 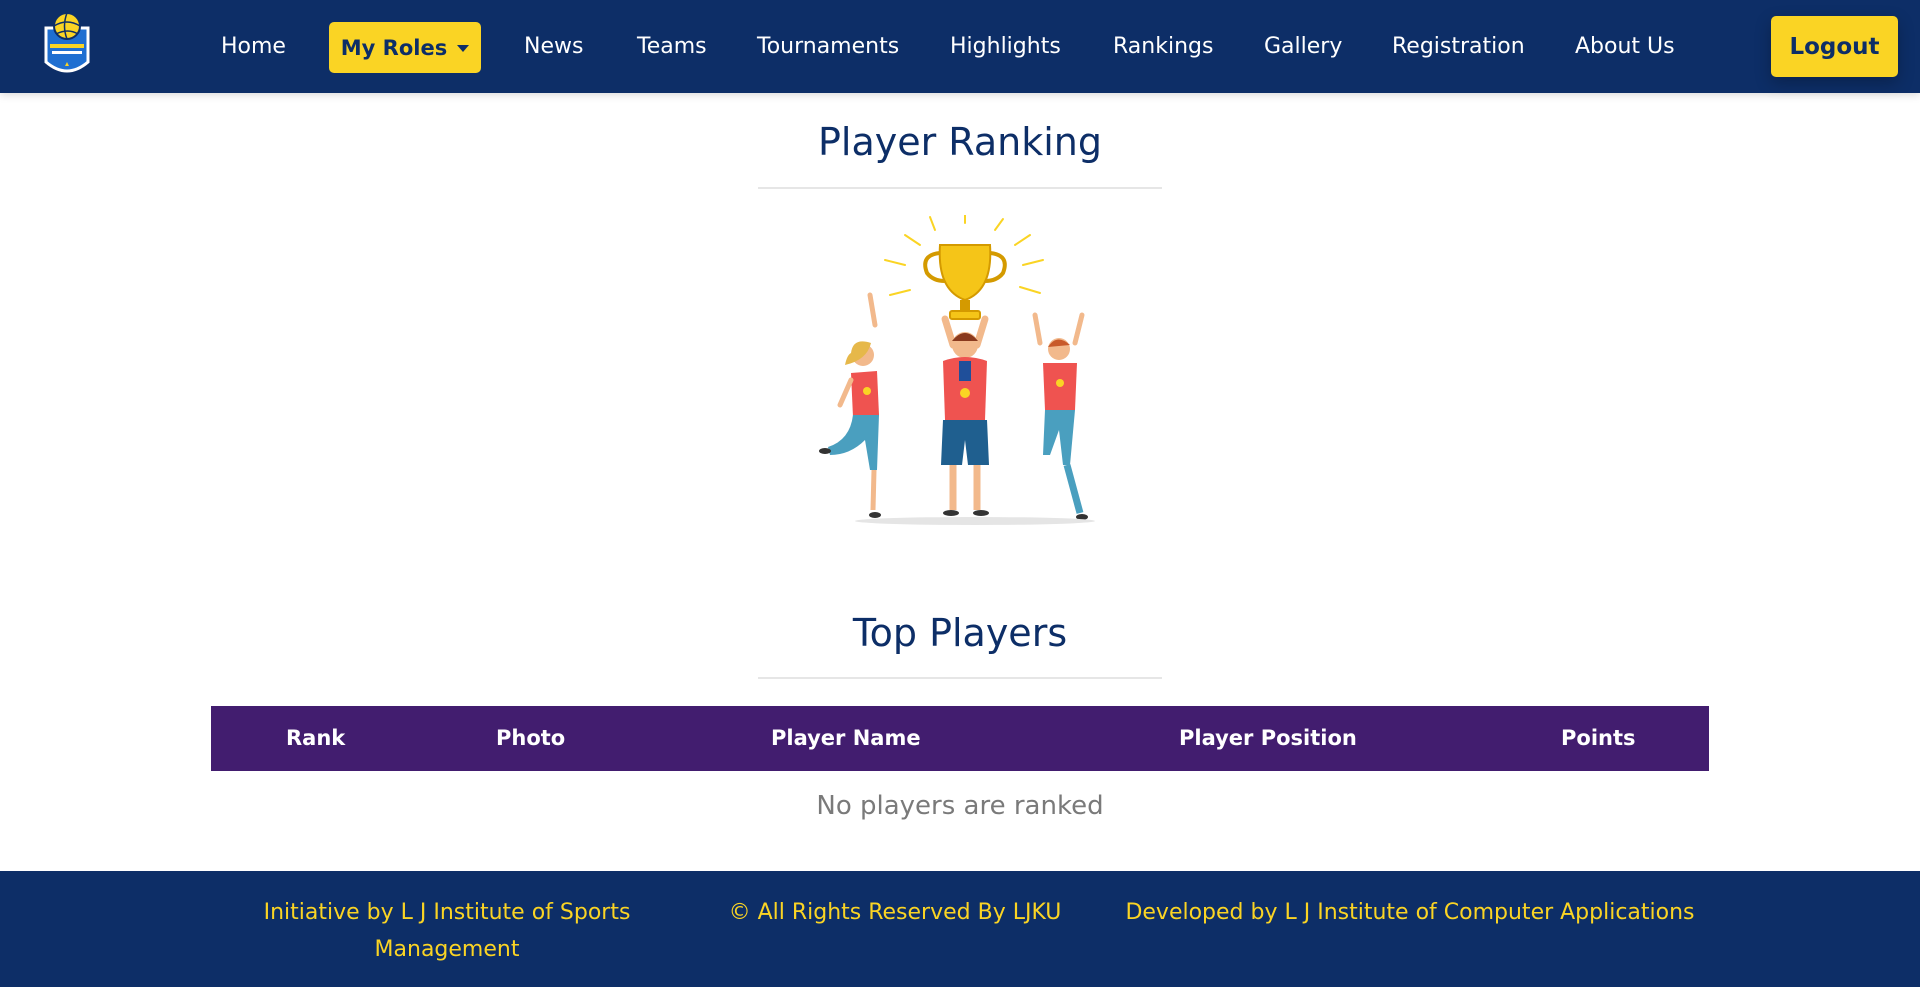 What do you see at coordinates (1268, 738) in the screenshot?
I see `column-header-player-position: Player Position` at bounding box center [1268, 738].